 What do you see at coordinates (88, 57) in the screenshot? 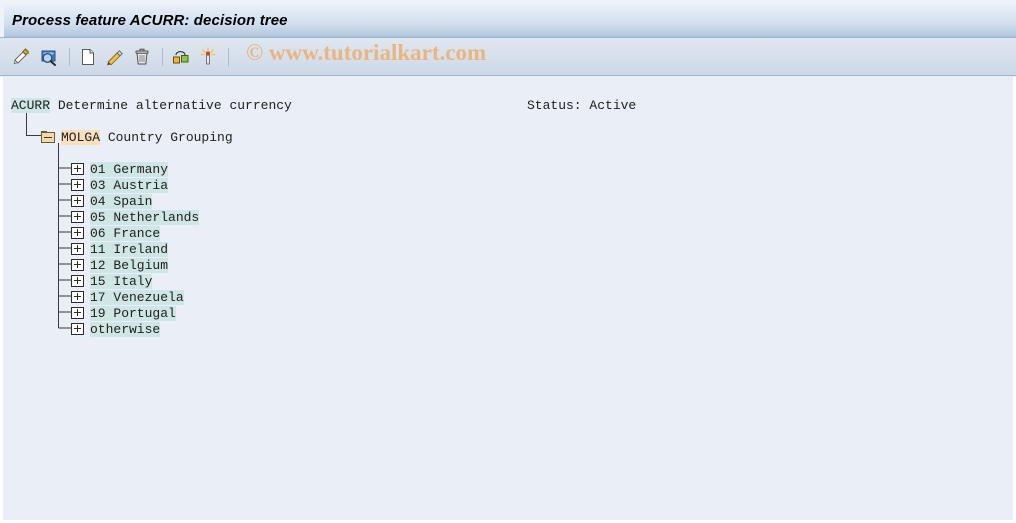
I see `create-icon` at bounding box center [88, 57].